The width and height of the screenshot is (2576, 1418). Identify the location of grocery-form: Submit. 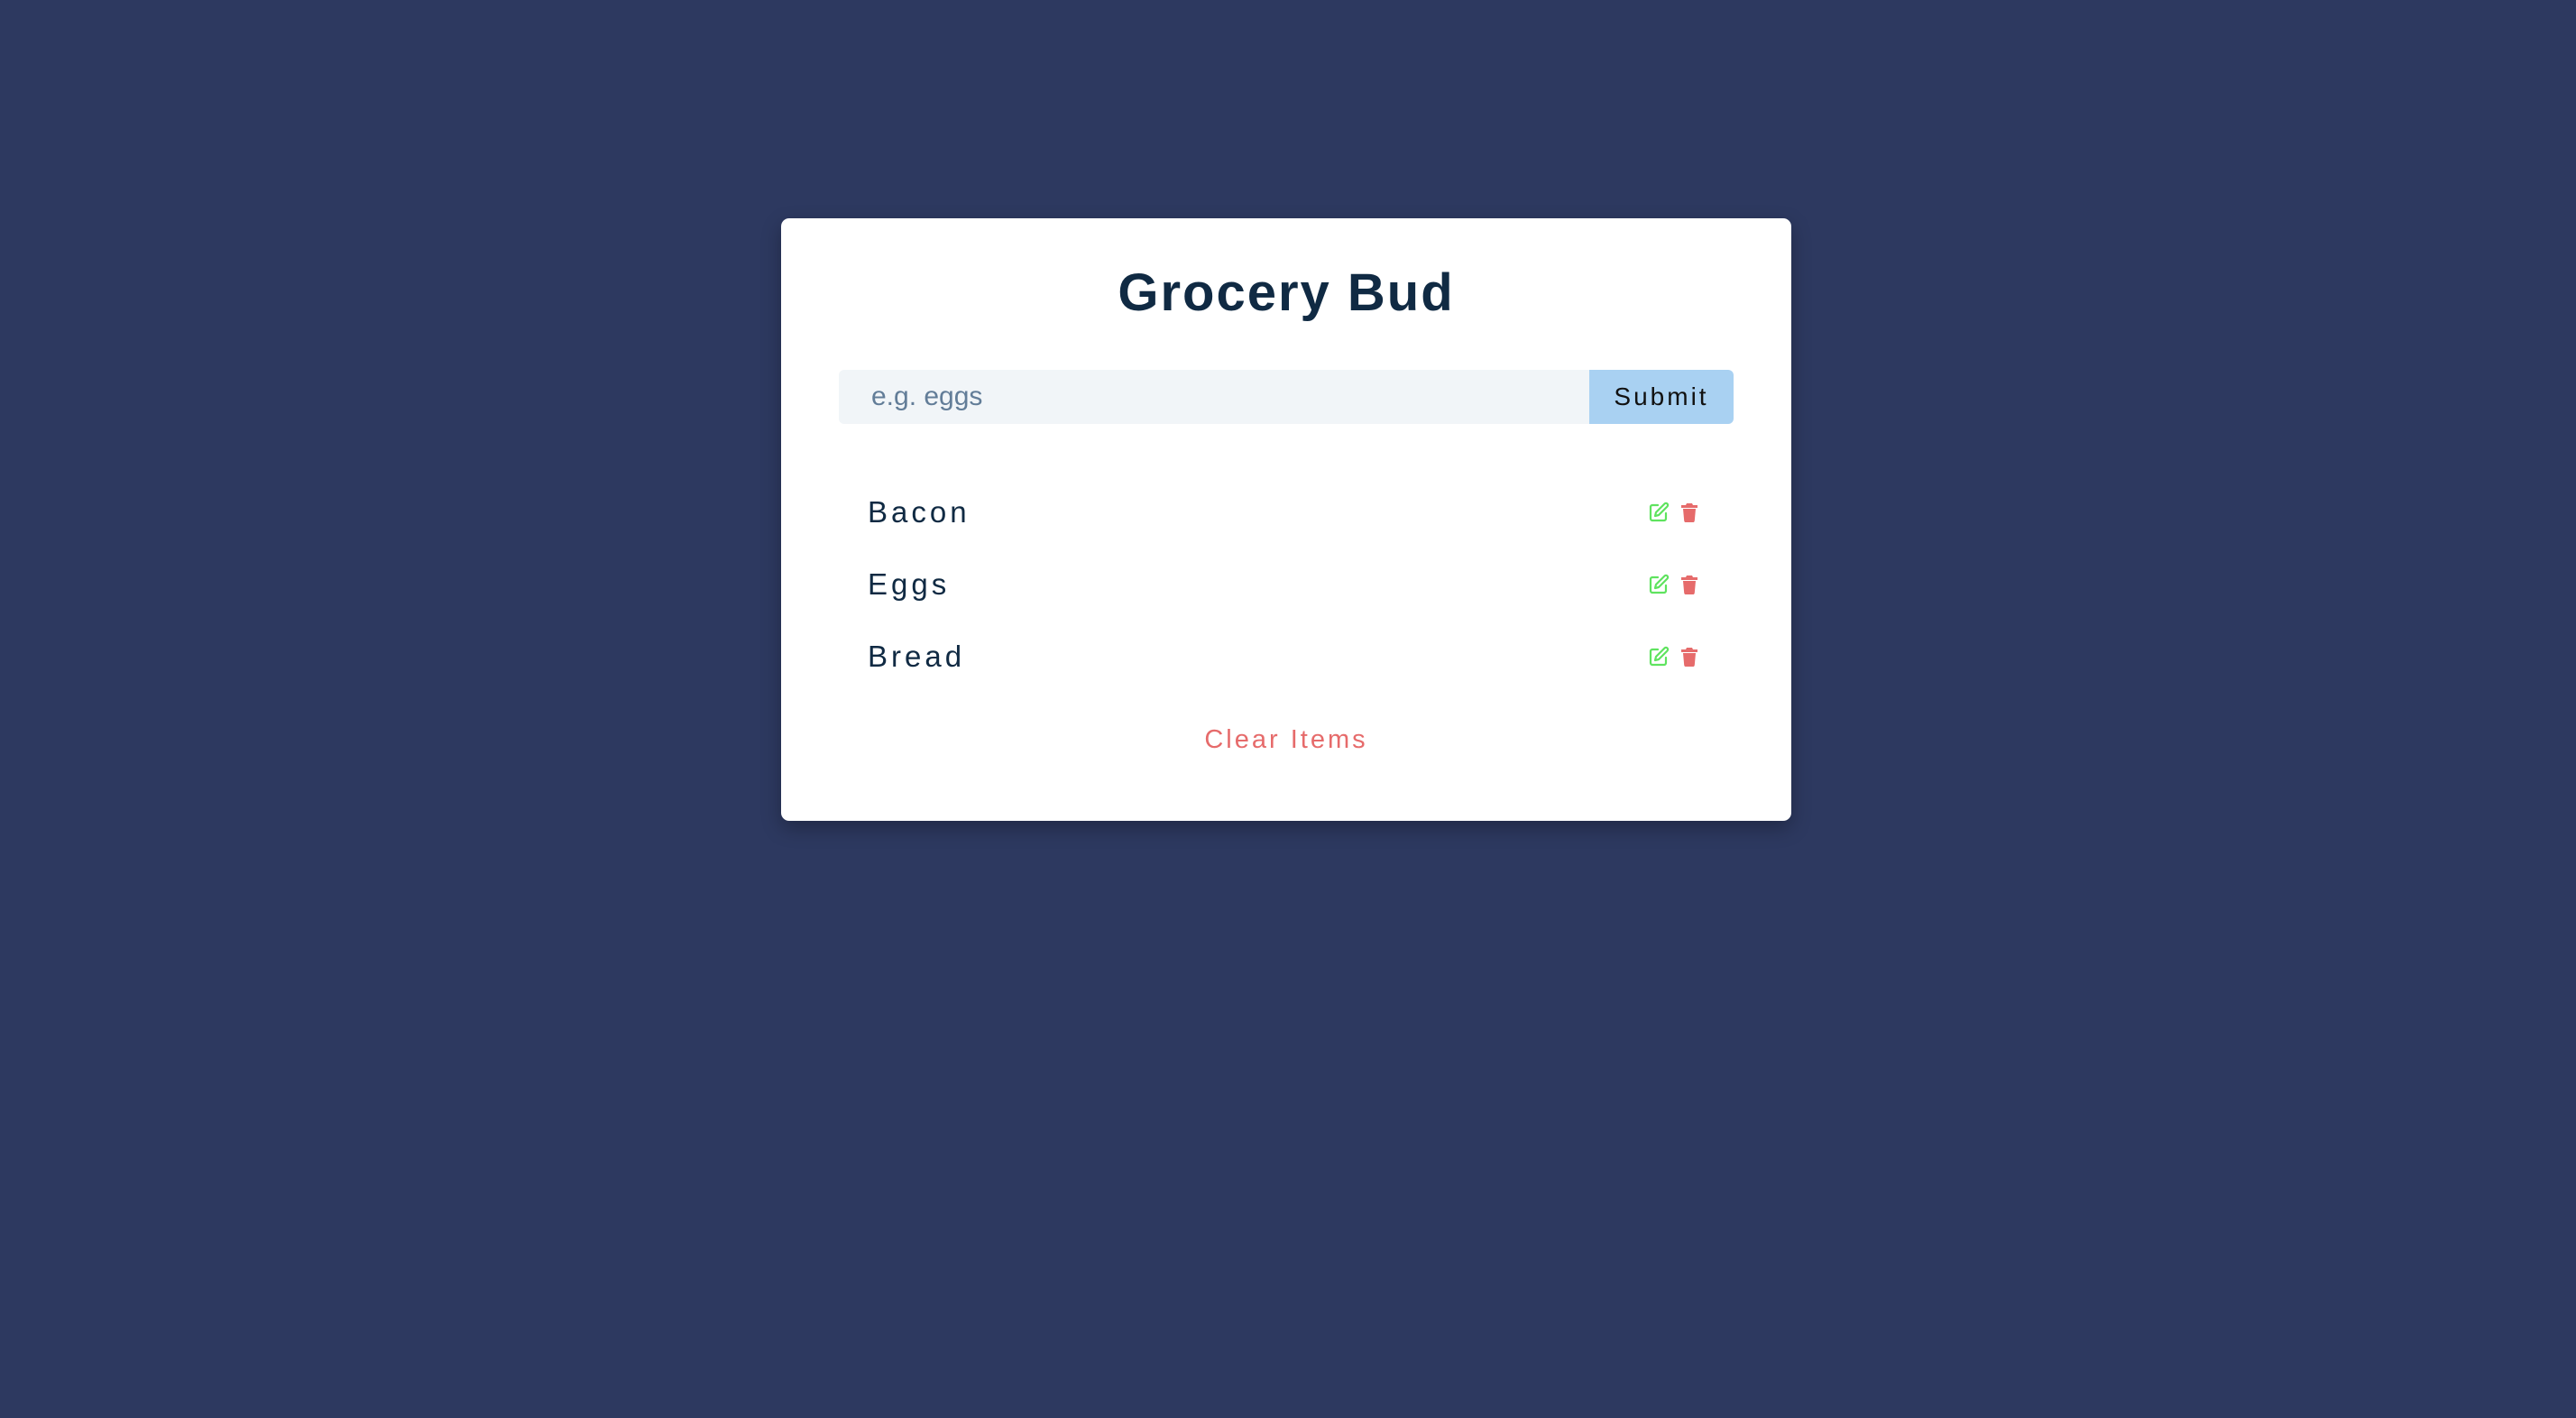
(1287, 397).